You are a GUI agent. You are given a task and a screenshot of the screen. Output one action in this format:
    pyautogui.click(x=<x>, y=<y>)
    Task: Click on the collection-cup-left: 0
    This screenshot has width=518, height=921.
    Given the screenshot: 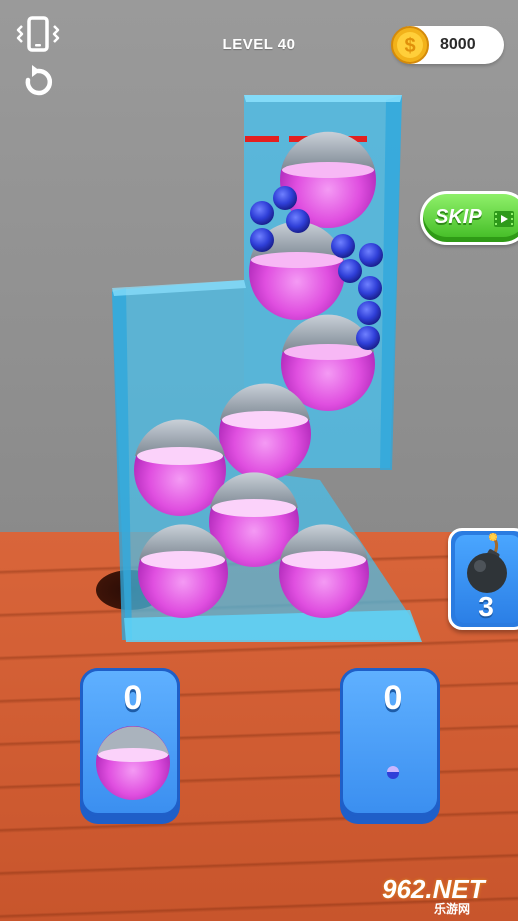 What is the action you would take?
    pyautogui.click(x=130, y=746)
    